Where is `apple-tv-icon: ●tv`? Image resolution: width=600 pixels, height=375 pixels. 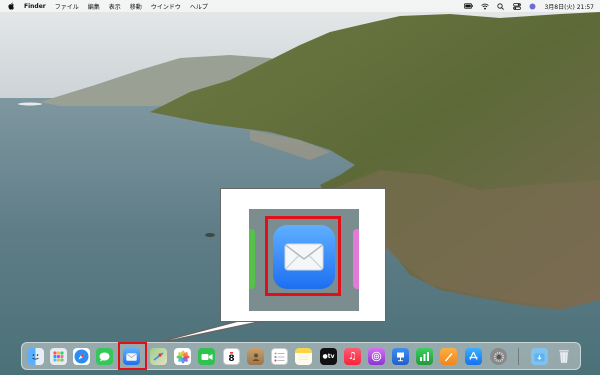 apple-tv-icon: ●tv is located at coordinates (328, 356).